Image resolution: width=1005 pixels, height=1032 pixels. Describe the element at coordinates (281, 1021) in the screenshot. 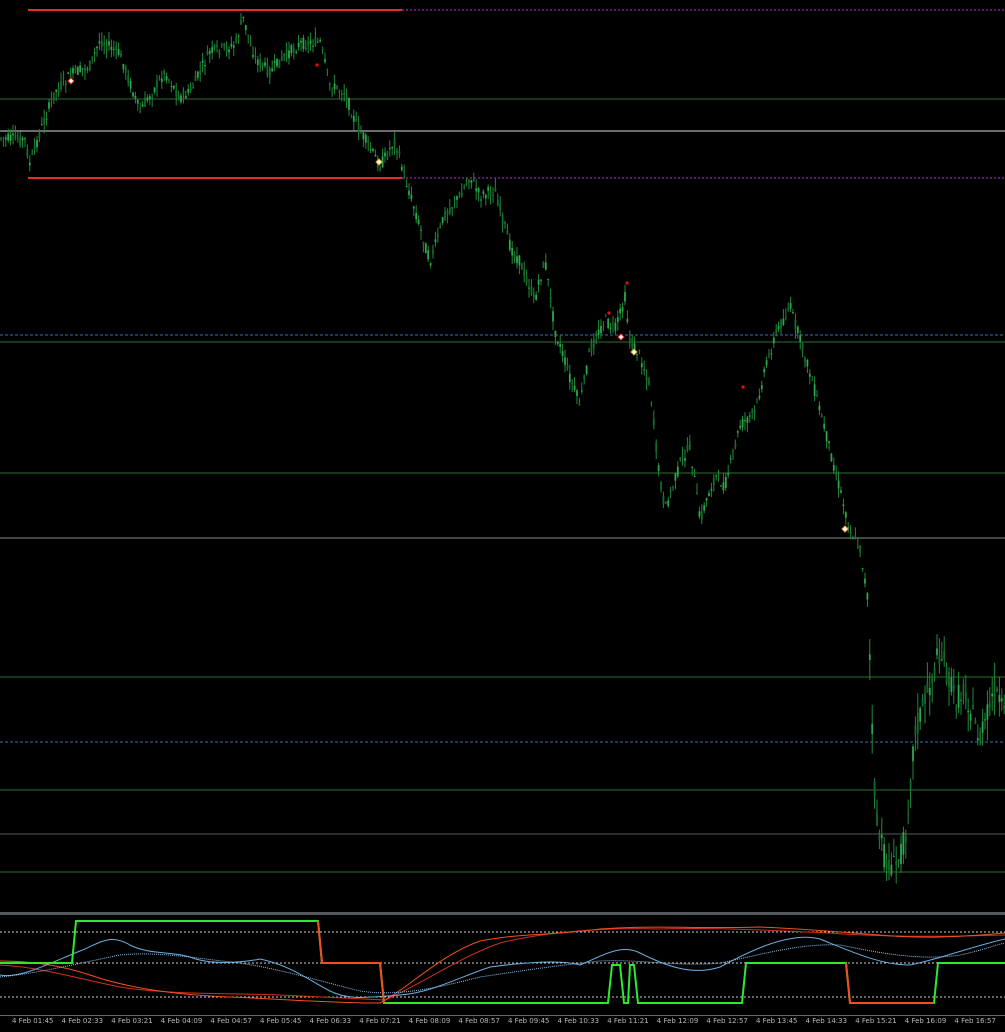

I see `time-axis-label: 4 Feb 05:45` at that location.